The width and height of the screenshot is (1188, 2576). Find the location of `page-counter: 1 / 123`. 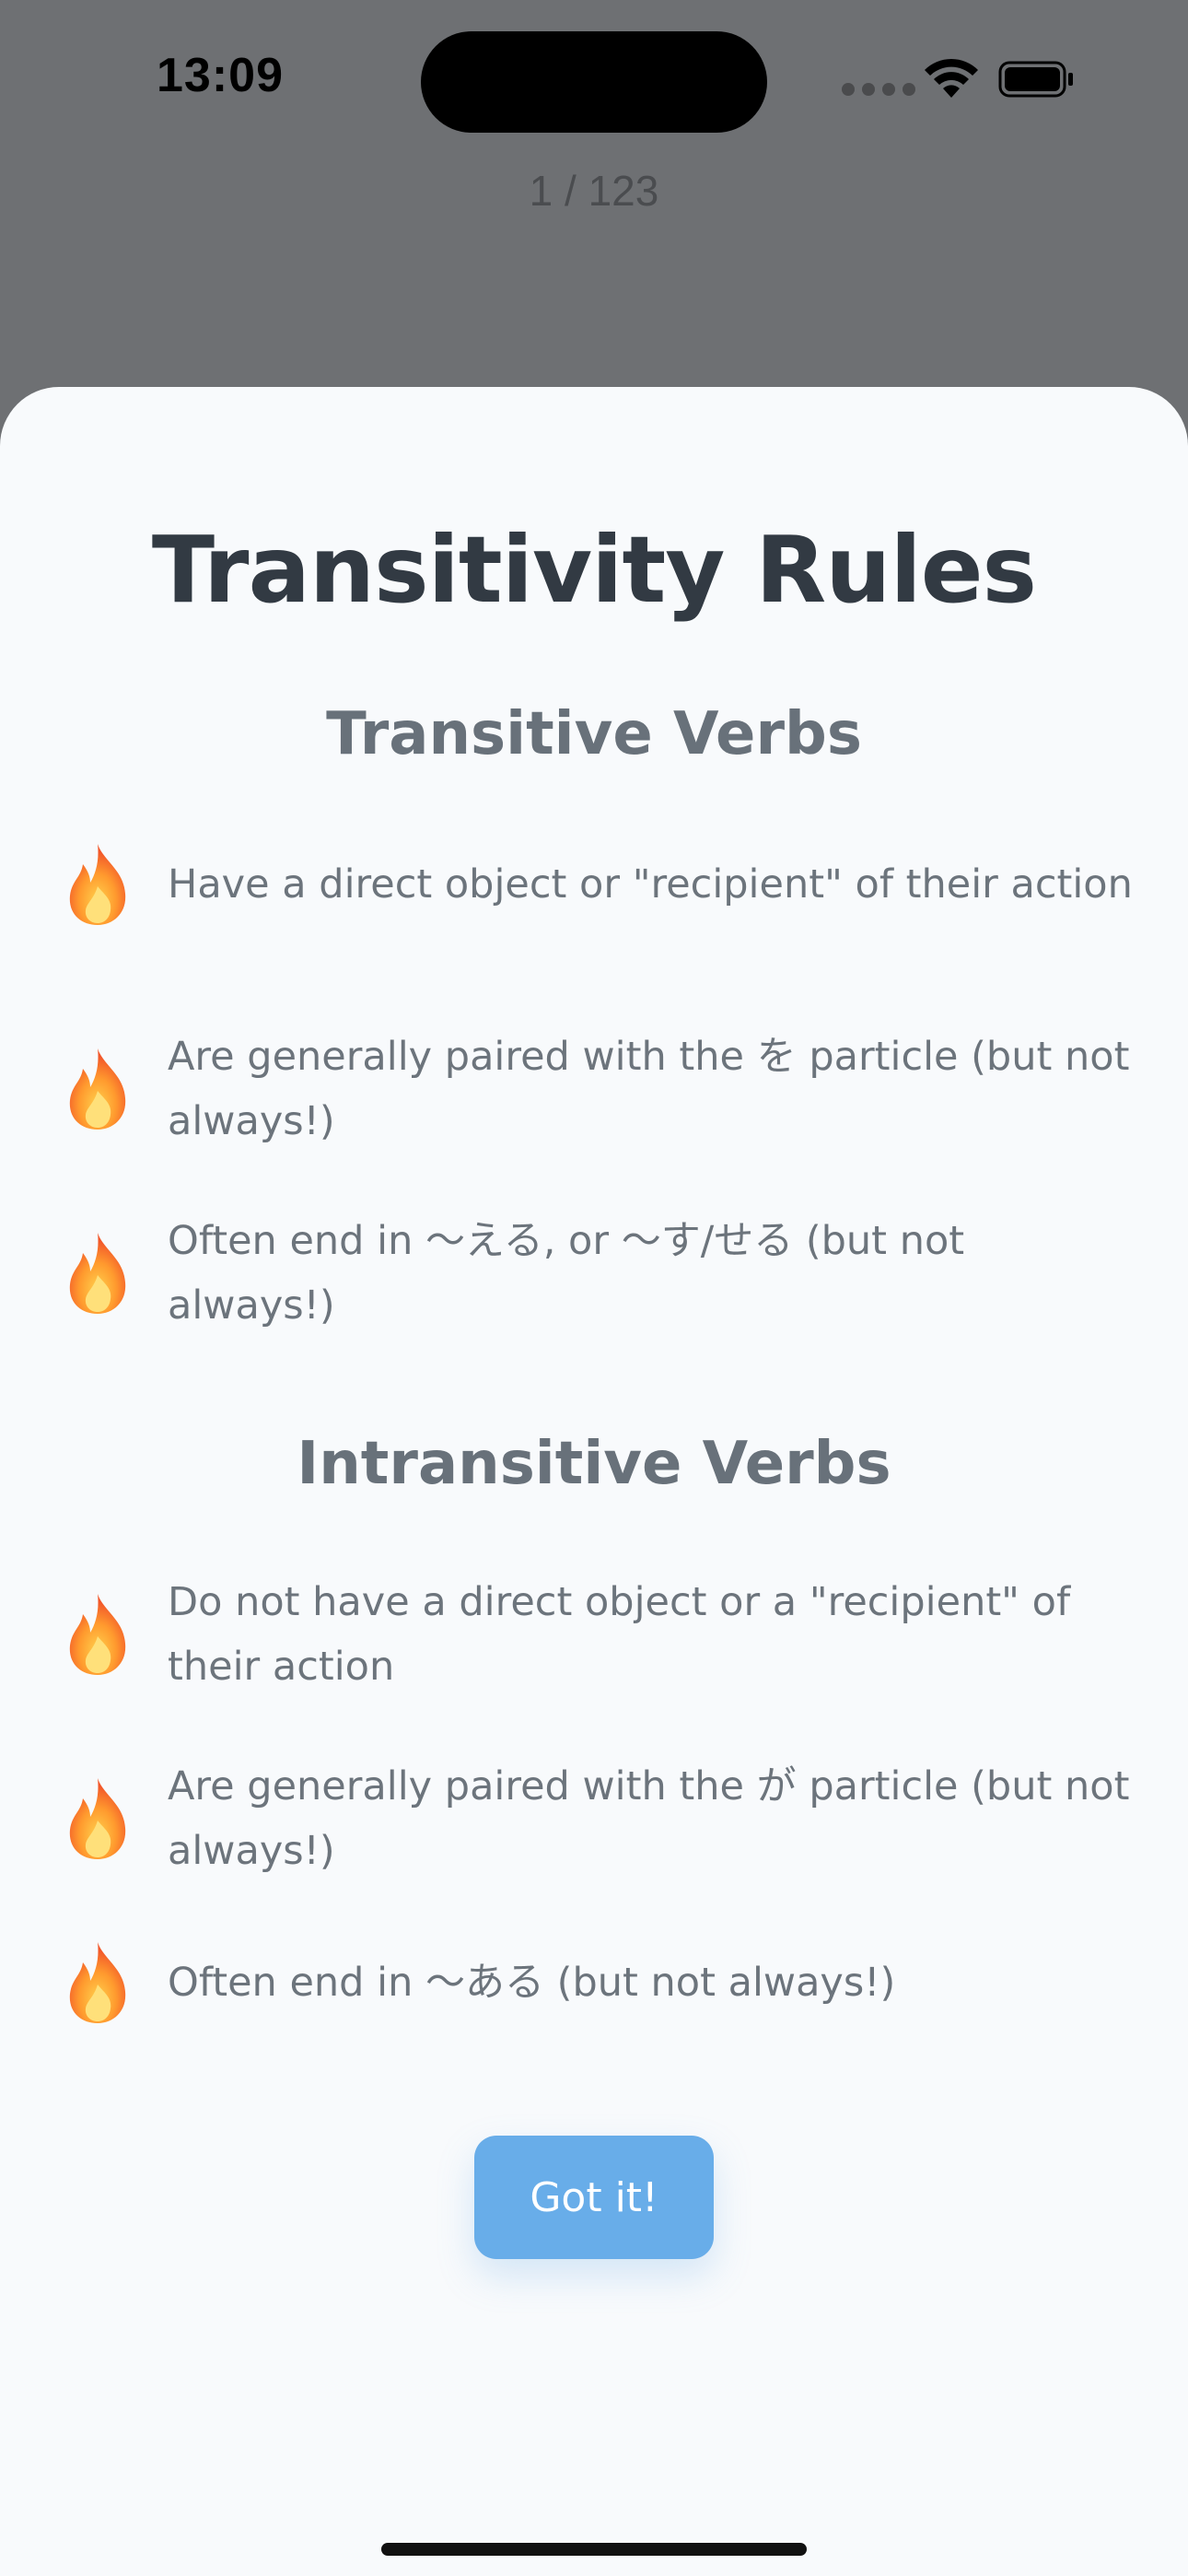

page-counter: 1 / 123 is located at coordinates (594, 191).